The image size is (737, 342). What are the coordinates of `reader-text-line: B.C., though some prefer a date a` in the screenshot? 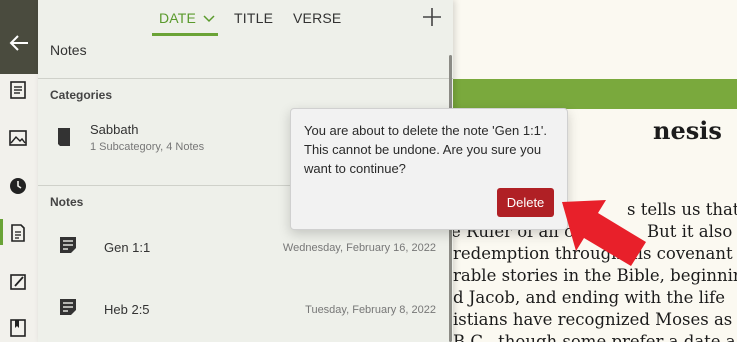 It's located at (594, 337).